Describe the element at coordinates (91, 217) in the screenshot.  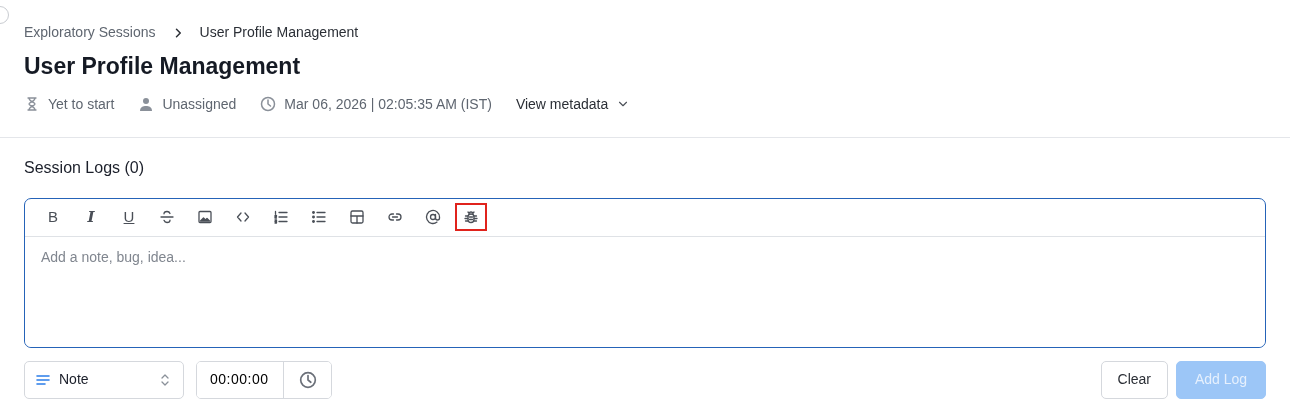
I see `italic-button: I` at that location.